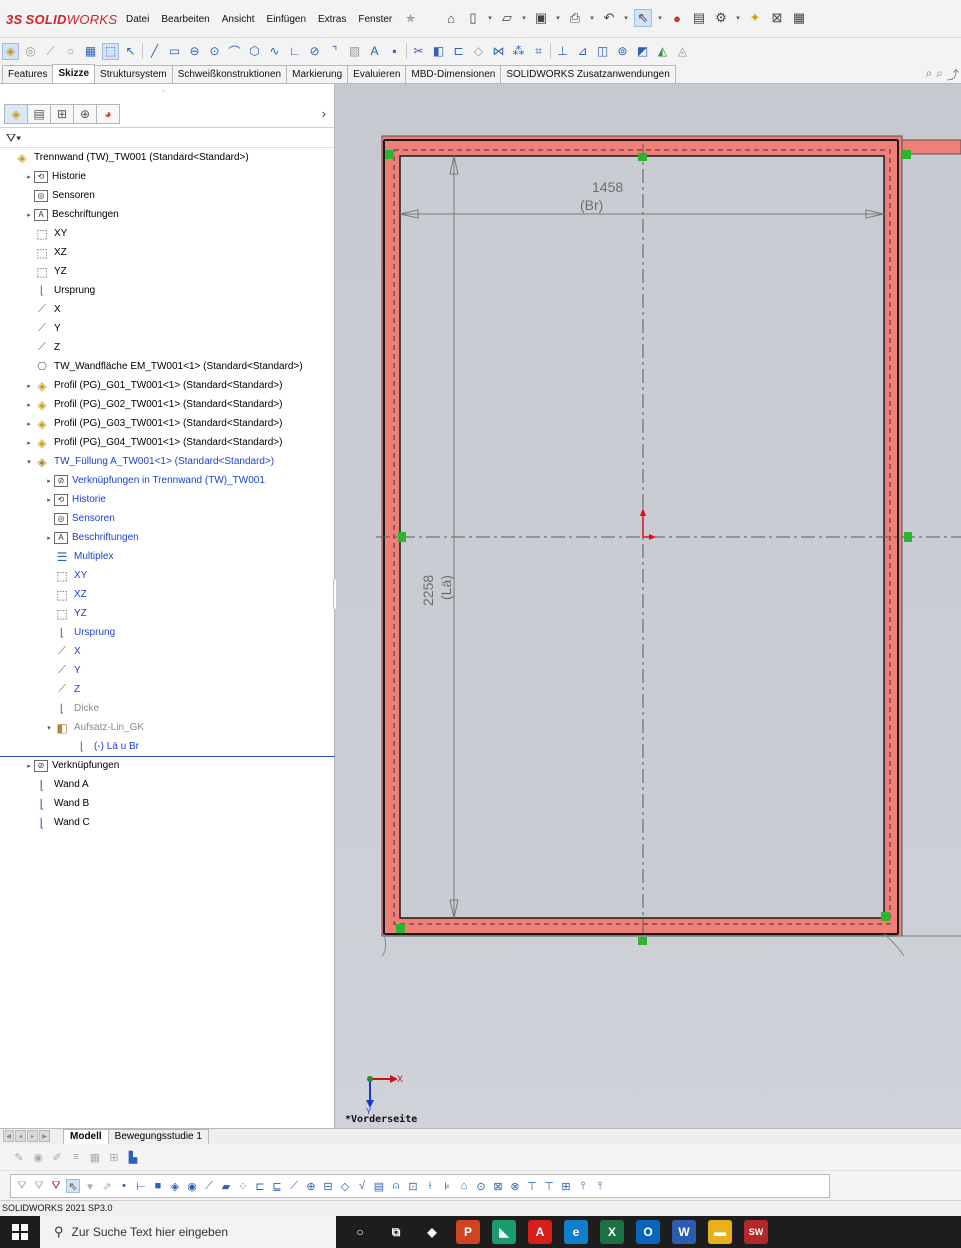  Describe the element at coordinates (174, 51) in the screenshot. I see `rectangle-icon: ▭` at that location.